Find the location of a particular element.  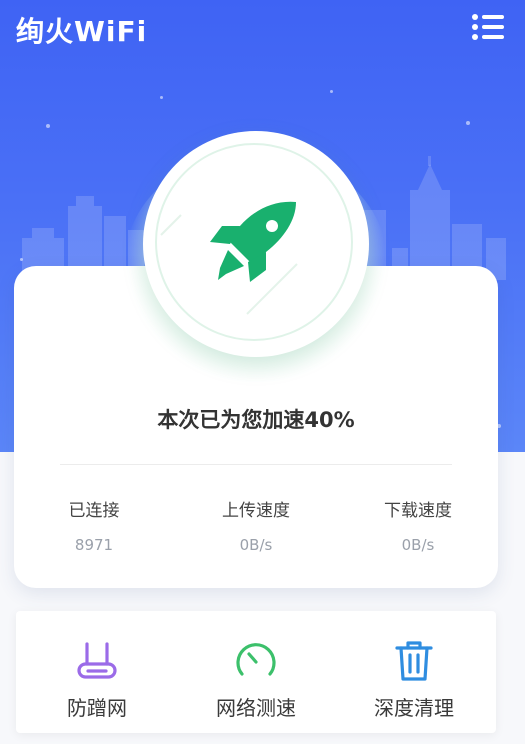

stat-download-speed: 下载速度 0B/s is located at coordinates (418, 525).